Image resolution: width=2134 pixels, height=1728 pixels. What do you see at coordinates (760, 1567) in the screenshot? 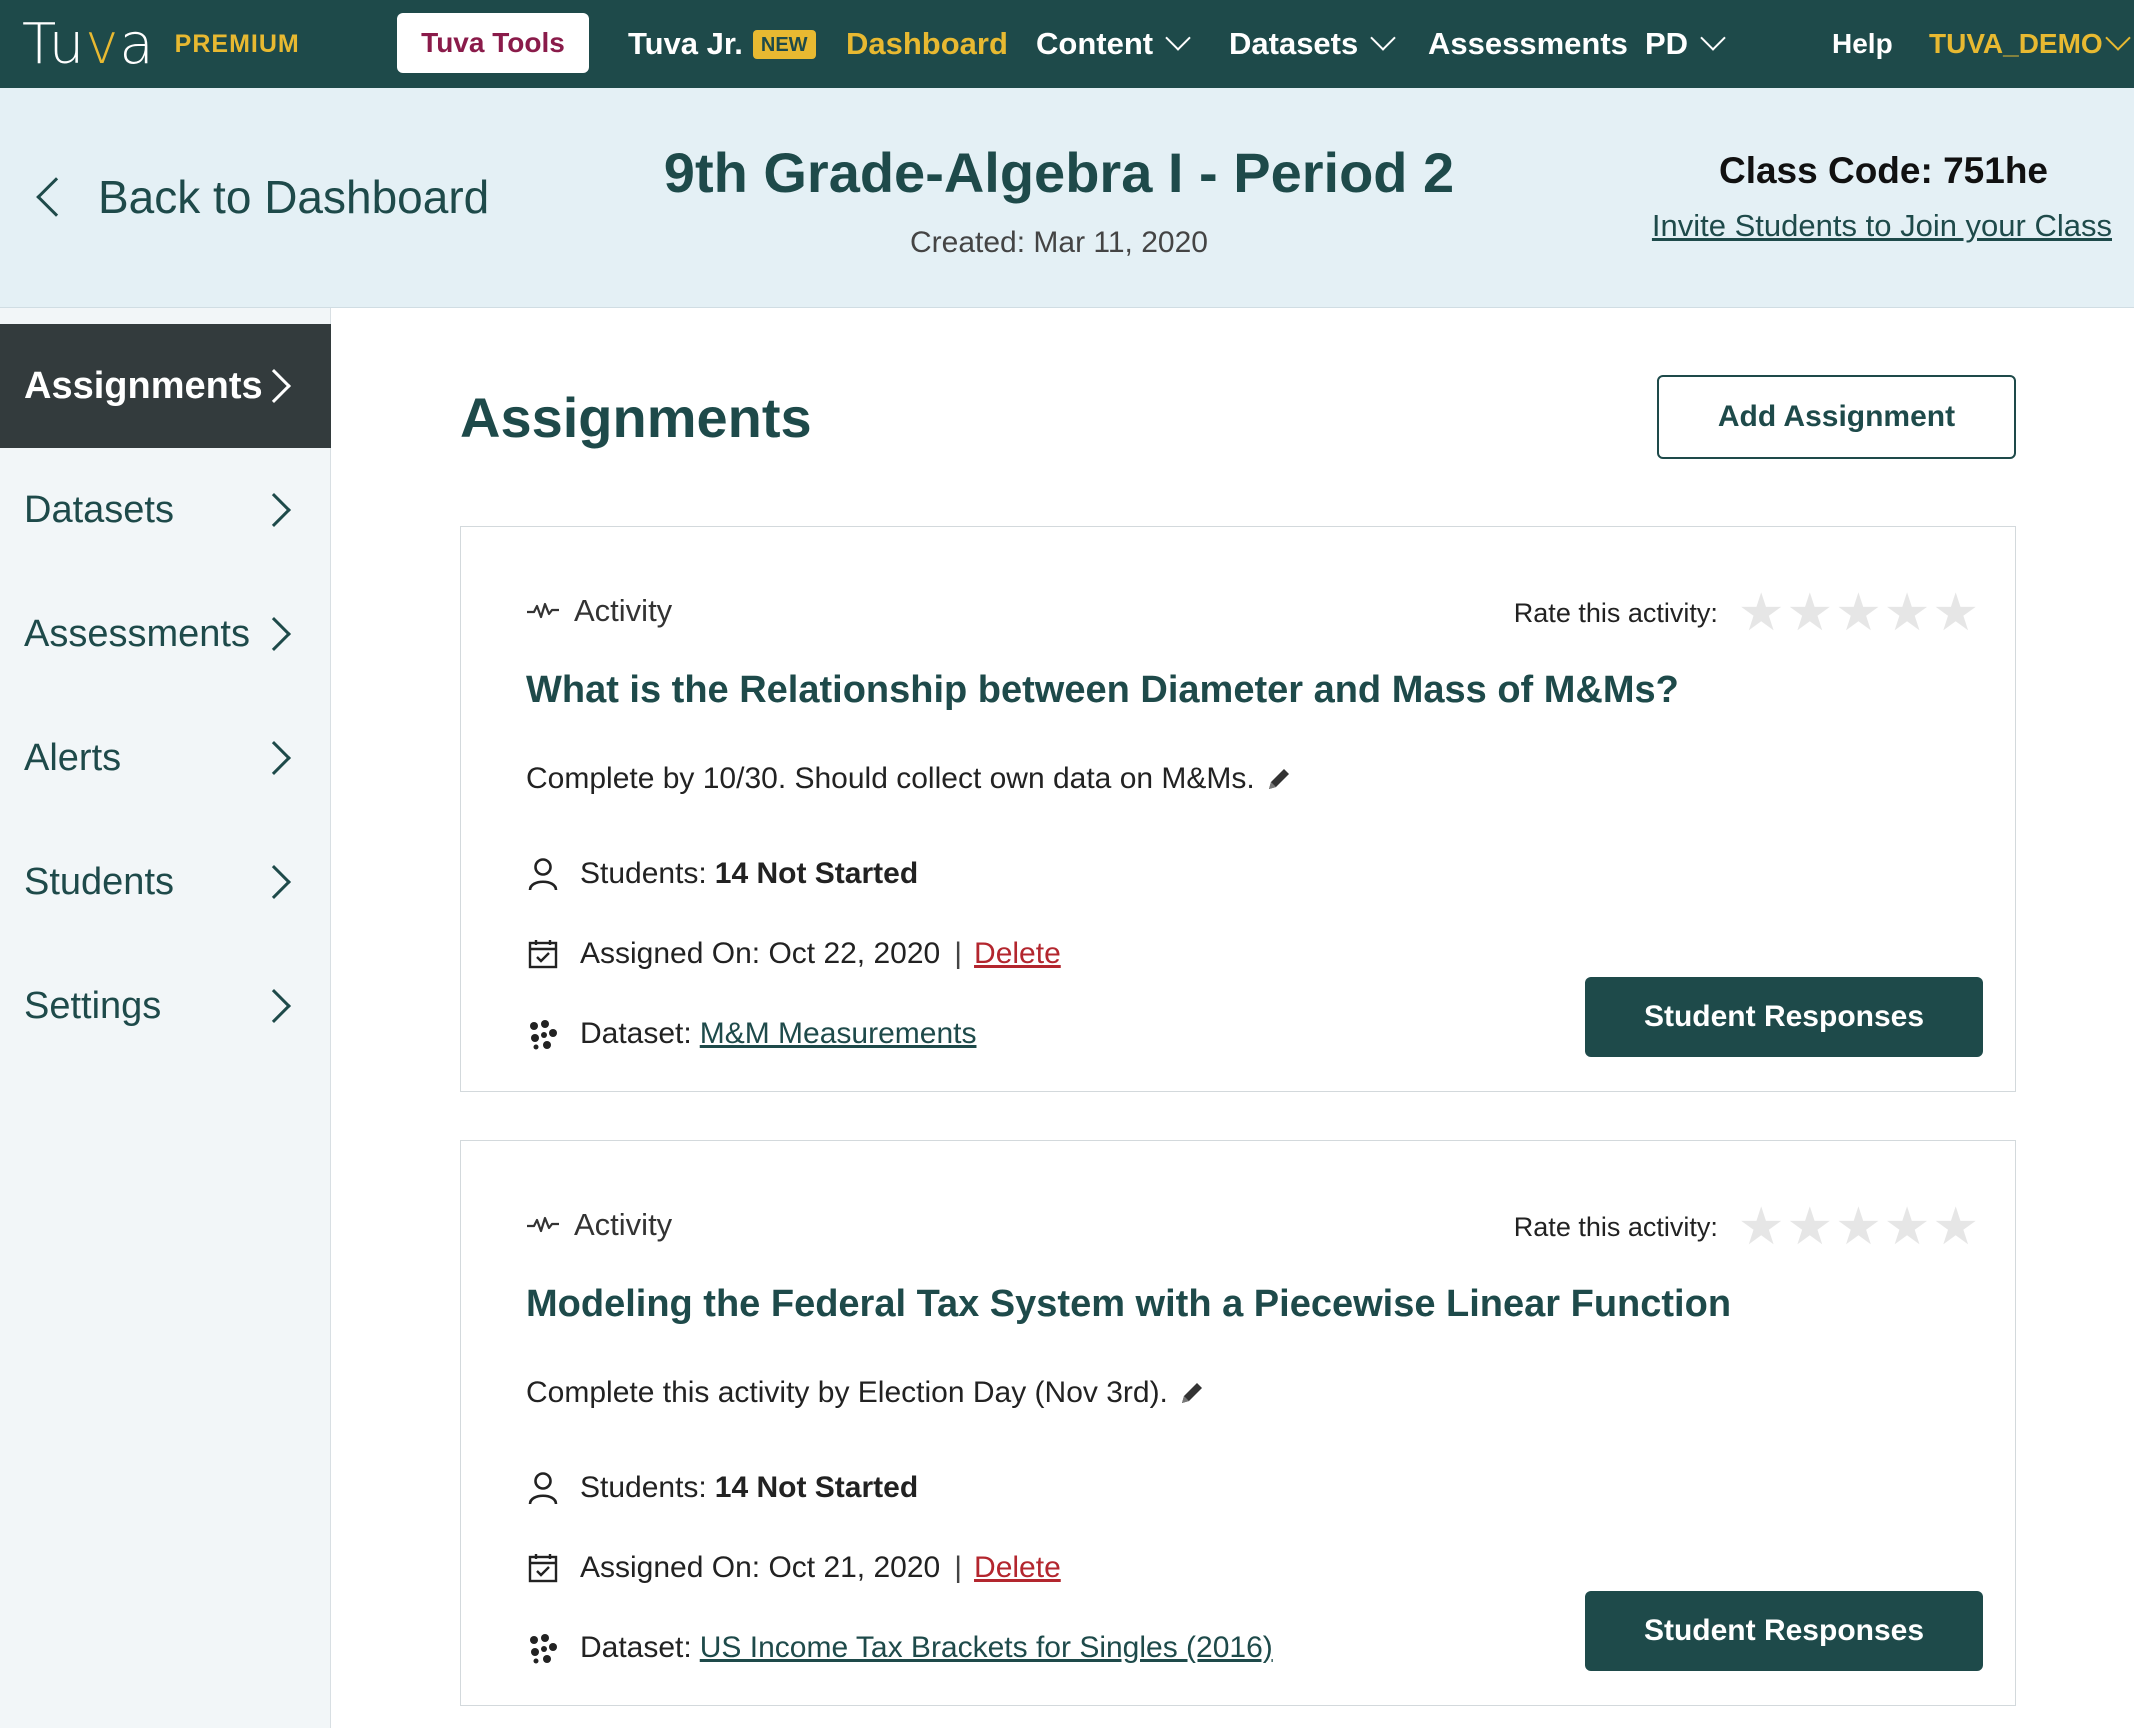
I see `assigned-on-label: Assigned On: Oct 21, 2020` at bounding box center [760, 1567].